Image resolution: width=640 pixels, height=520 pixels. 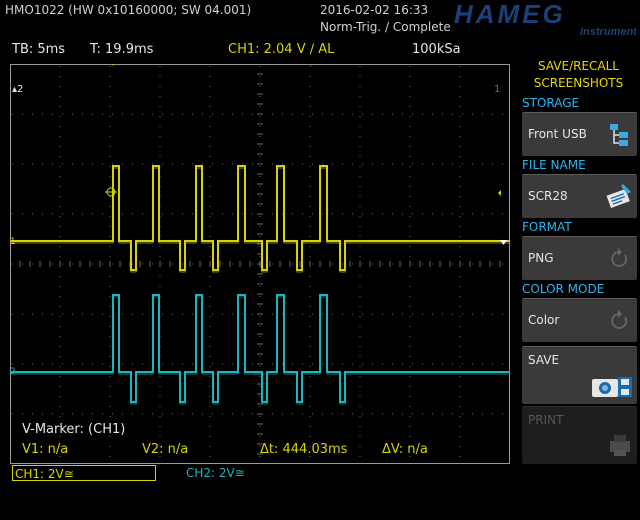 What do you see at coordinates (128, 10) in the screenshot?
I see `device-info: HMO1022 (HW 0x10160000; SW 04.001)` at bounding box center [128, 10].